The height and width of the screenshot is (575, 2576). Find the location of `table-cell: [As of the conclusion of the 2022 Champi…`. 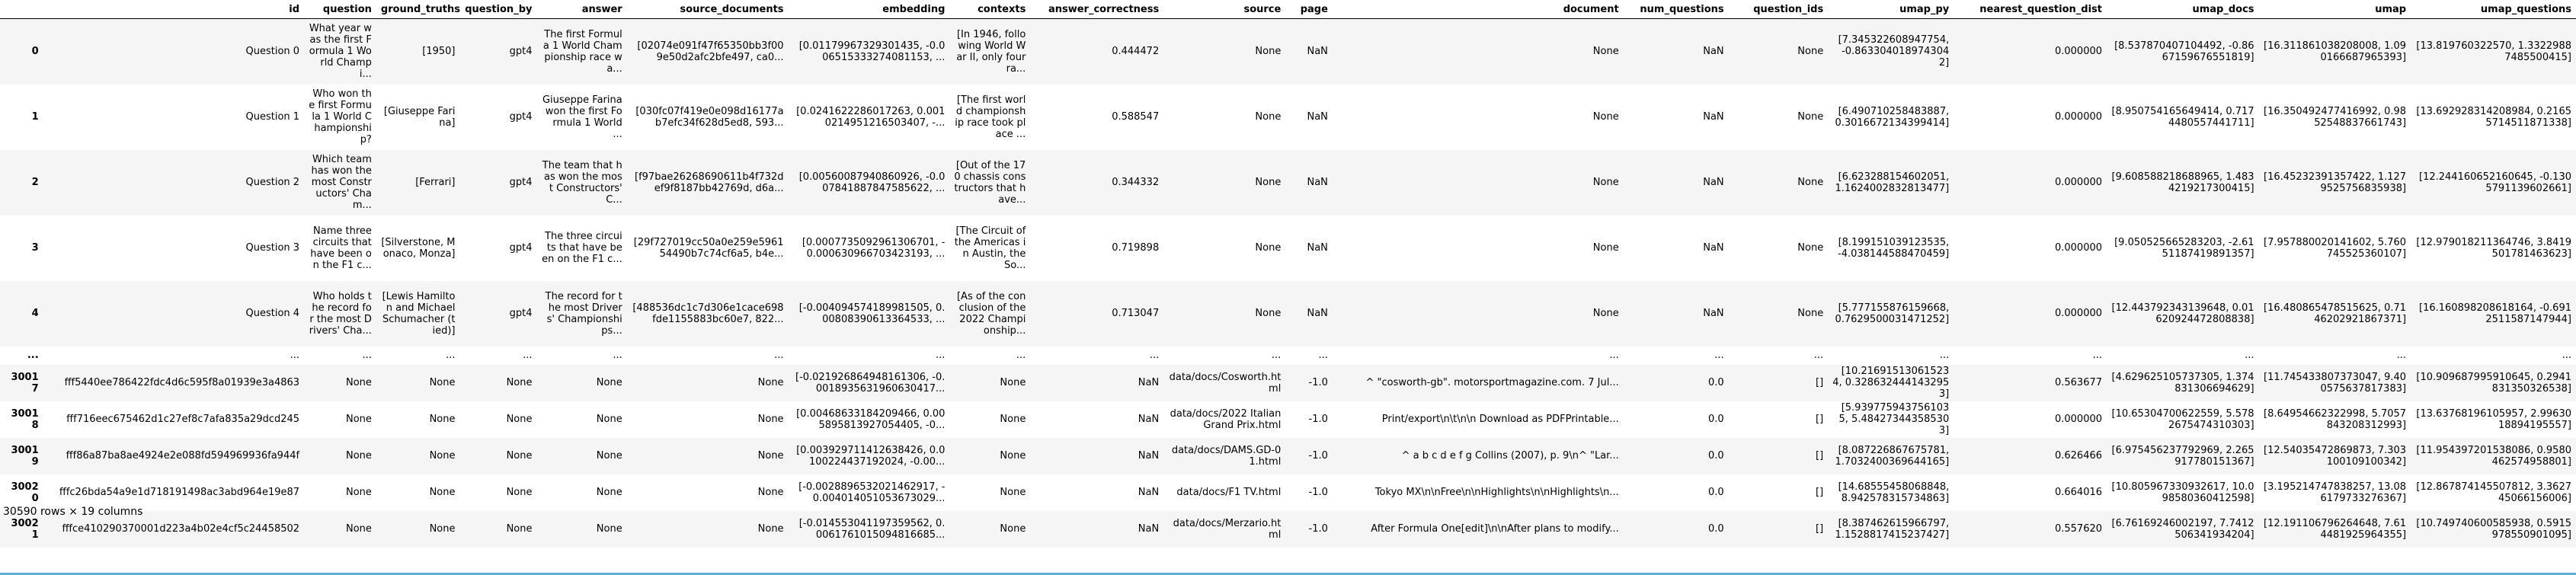

table-cell: [As of the conclusion of the 2022 Champi… is located at coordinates (991, 313).